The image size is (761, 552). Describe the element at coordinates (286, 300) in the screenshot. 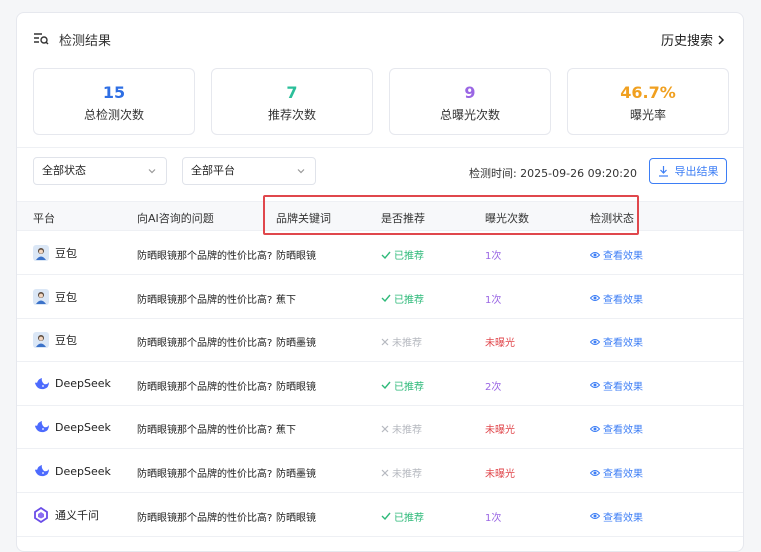

I see `row-keyword: 蕉下` at that location.